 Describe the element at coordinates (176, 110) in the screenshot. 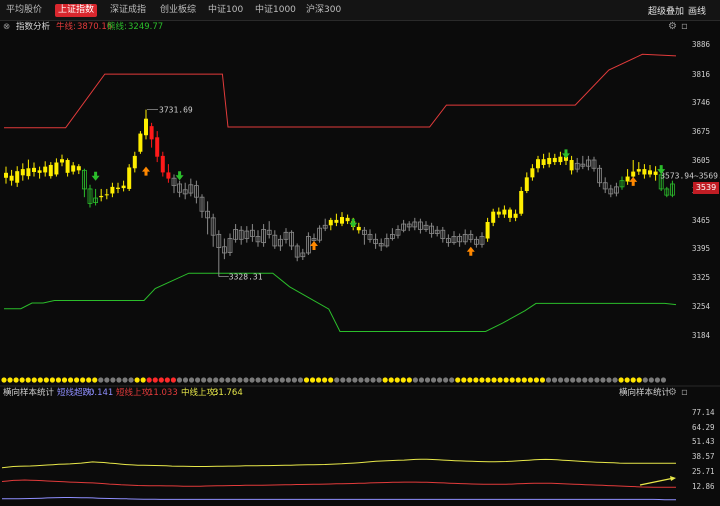

I see `high-annotation: 3731.69` at that location.